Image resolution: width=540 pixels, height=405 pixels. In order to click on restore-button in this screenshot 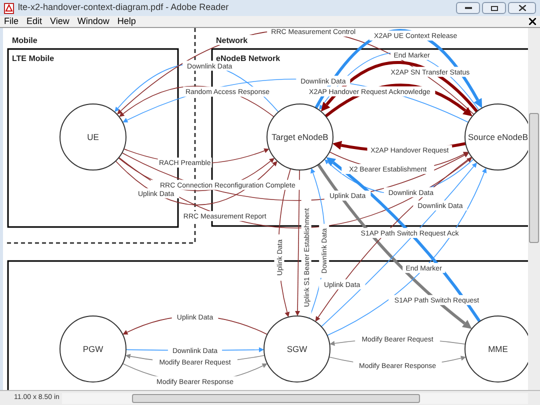, I will do `click(494, 8)`.